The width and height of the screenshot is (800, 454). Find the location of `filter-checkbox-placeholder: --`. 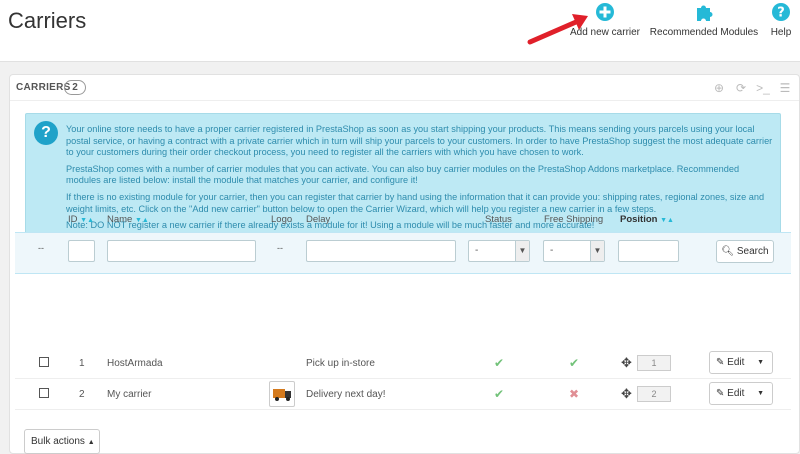

filter-checkbox-placeholder: -- is located at coordinates (41, 248).